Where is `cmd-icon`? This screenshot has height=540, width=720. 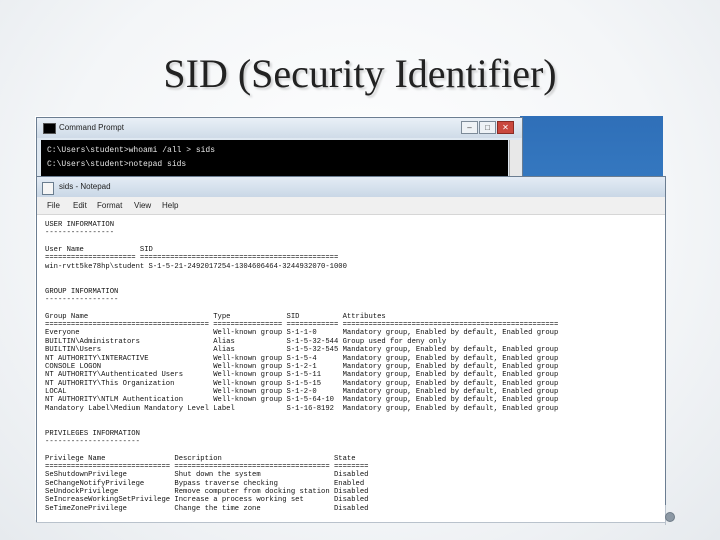
cmd-icon is located at coordinates (49, 128).